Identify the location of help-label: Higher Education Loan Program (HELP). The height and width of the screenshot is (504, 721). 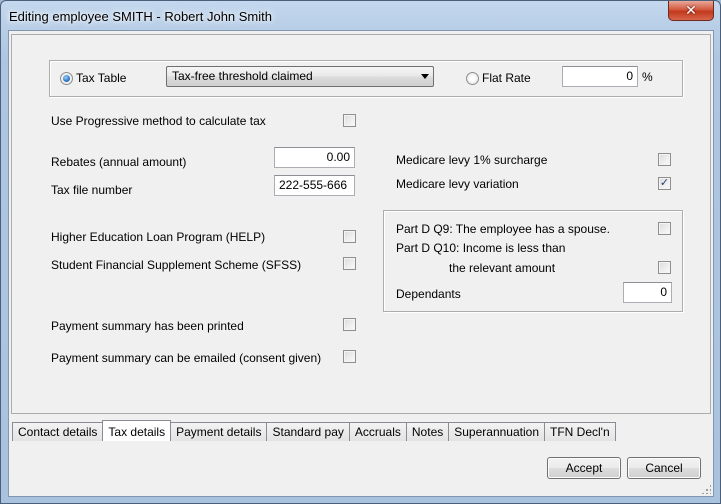
(158, 237).